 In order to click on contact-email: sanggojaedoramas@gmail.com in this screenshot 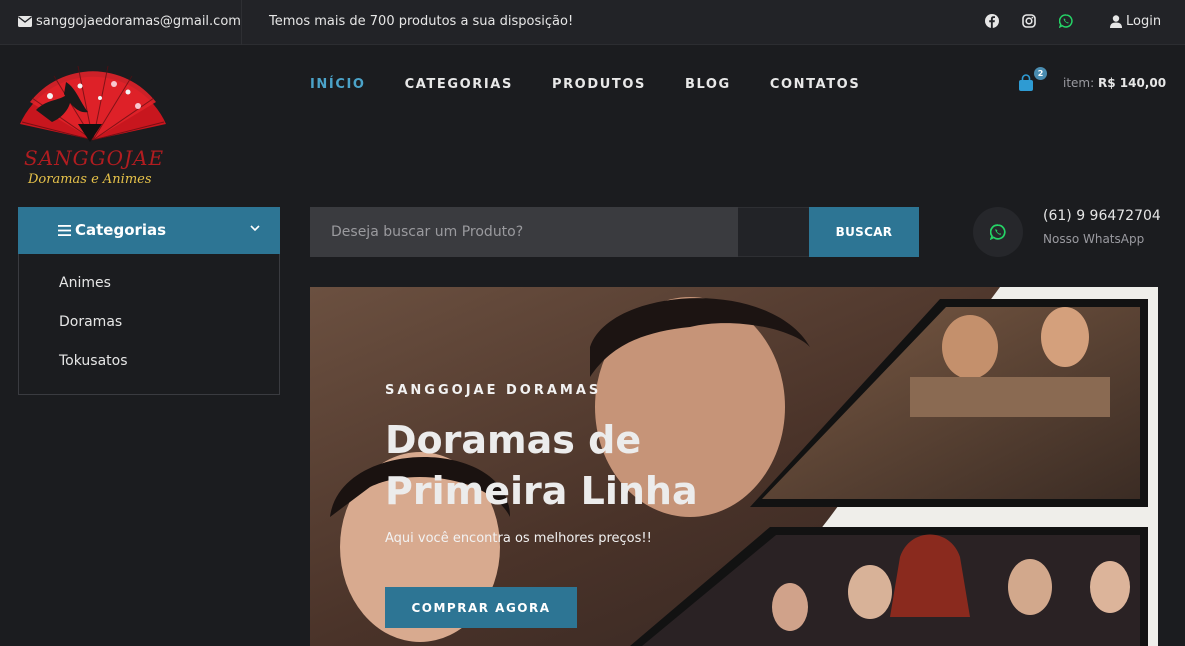, I will do `click(129, 21)`.